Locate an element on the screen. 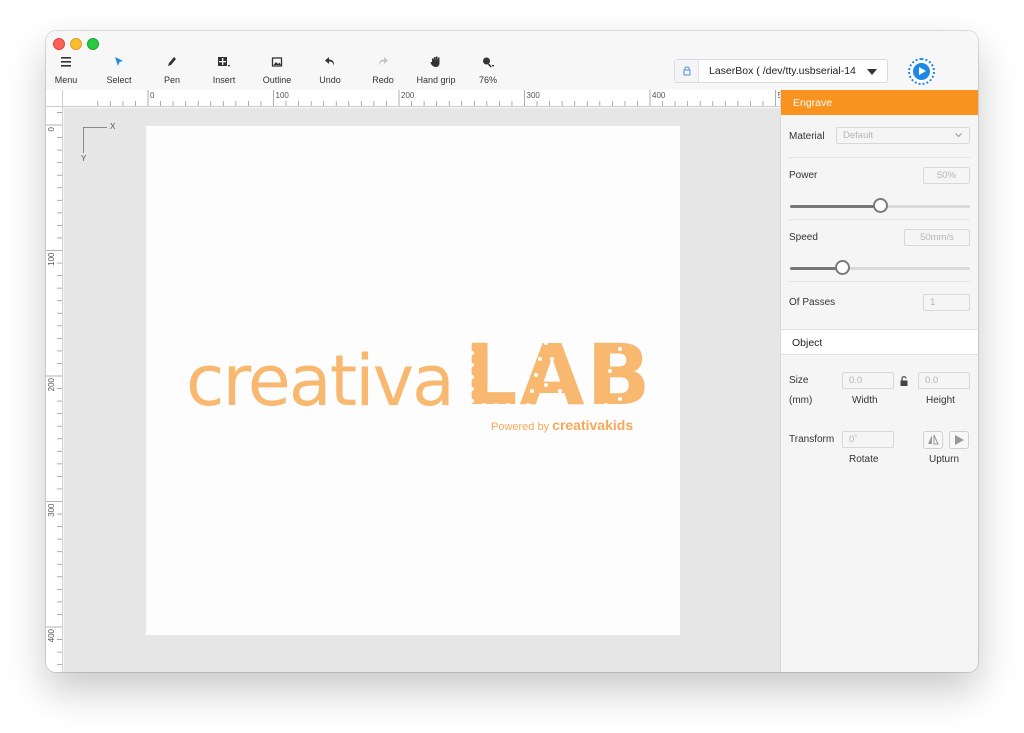 The height and width of the screenshot is (733, 1024). material-value: Default is located at coordinates (858, 135).